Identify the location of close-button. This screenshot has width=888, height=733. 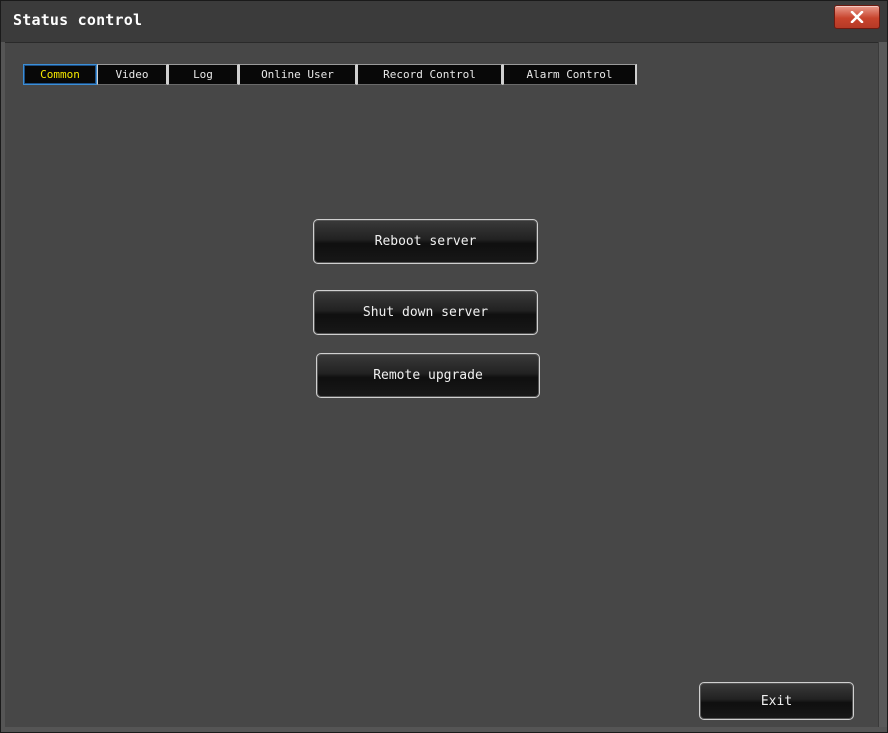
(857, 17).